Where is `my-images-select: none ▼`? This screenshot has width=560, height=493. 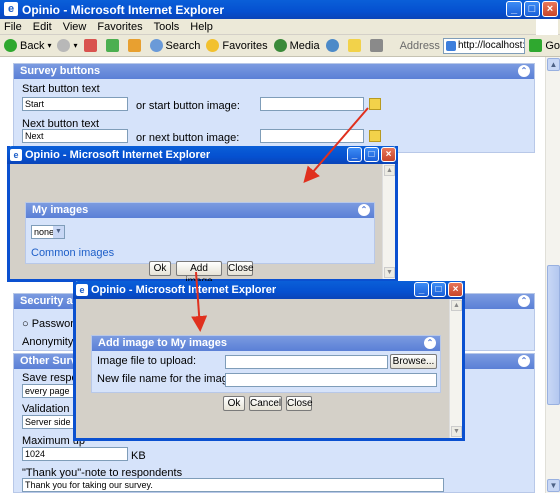
my-images-select: none ▼ is located at coordinates (48, 232).